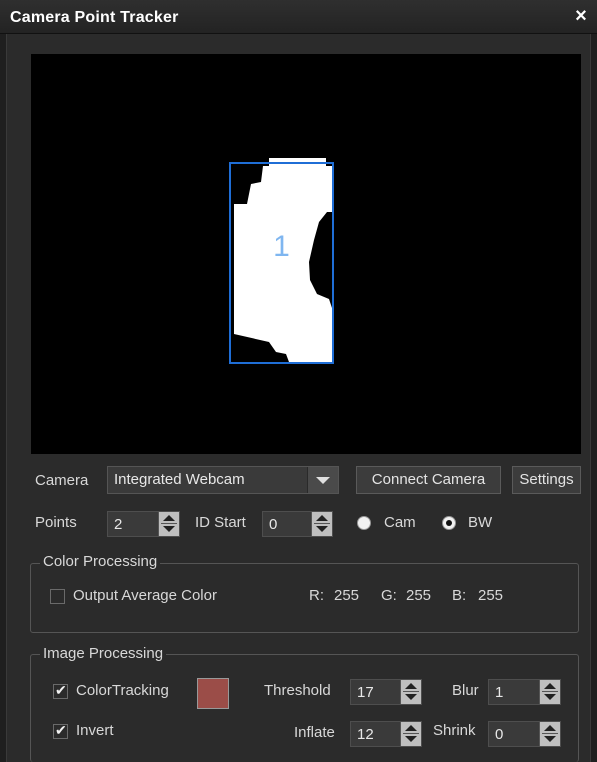  Describe the element at coordinates (143, 524) in the screenshot. I see `points-stepper: 2` at that location.